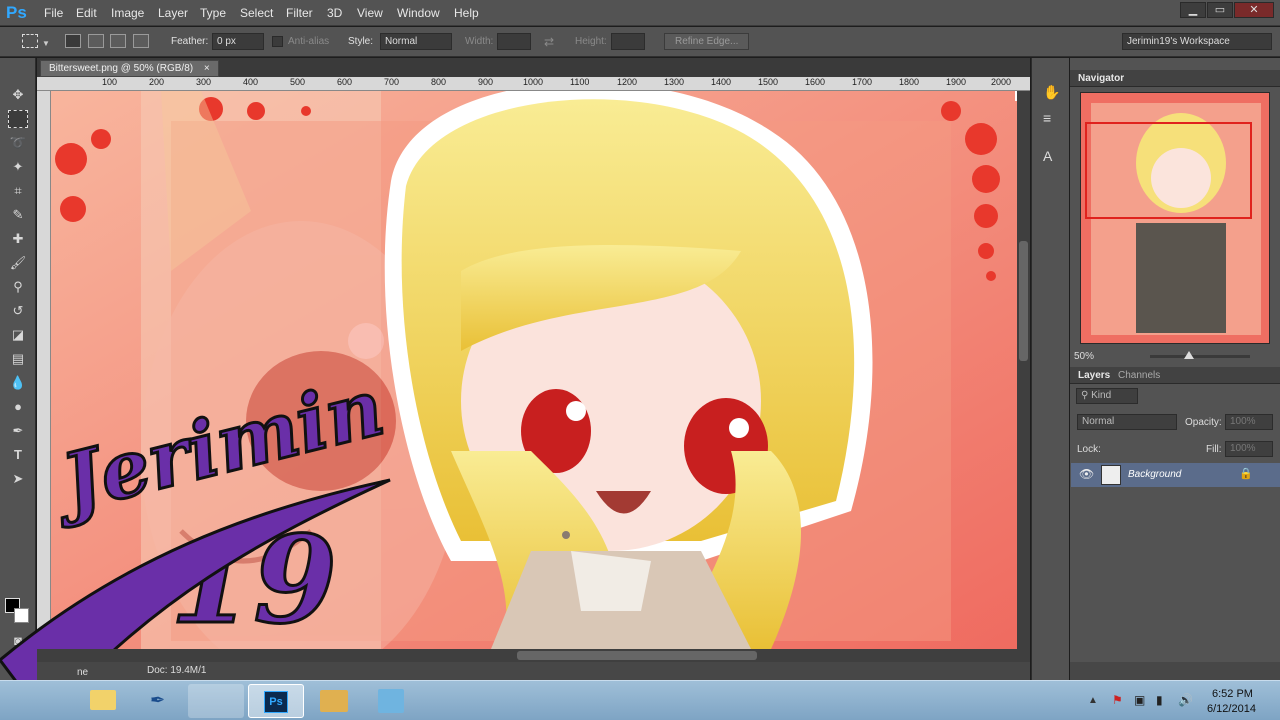  What do you see at coordinates (160, 701) in the screenshot?
I see `pen-app-icon: ✒` at bounding box center [160, 701].